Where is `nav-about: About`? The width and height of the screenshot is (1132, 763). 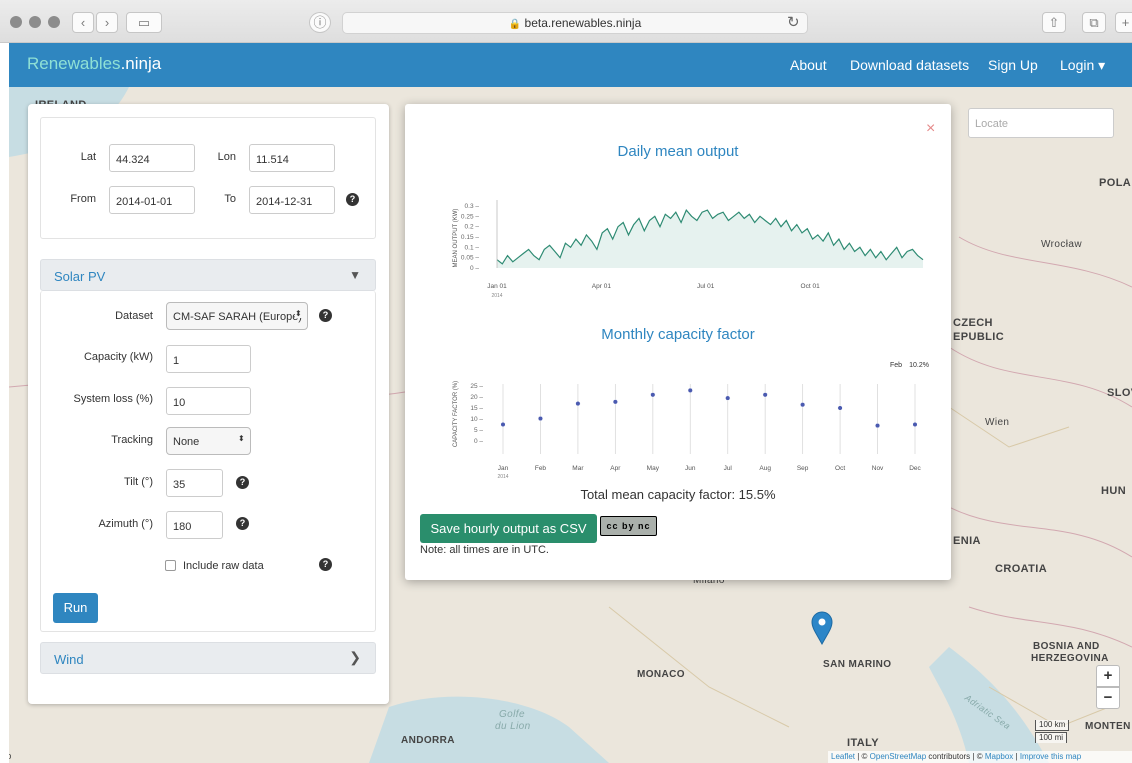
nav-about: About is located at coordinates (808, 65).